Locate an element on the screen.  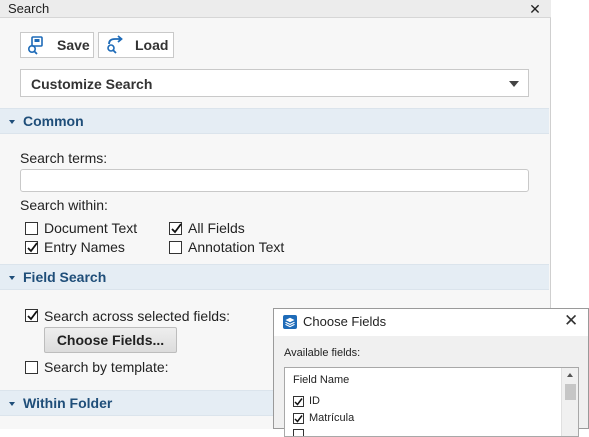
list-item: Matrícula is located at coordinates (323, 418).